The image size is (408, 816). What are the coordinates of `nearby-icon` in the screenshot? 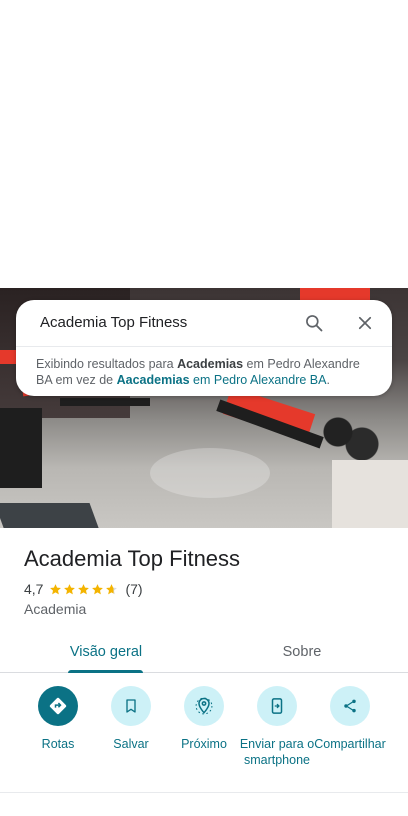 It's located at (204, 706).